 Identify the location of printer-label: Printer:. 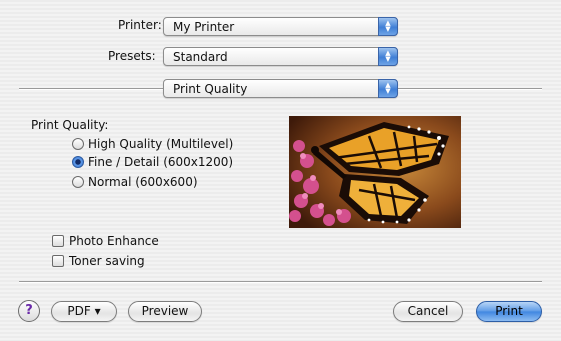
(140, 25).